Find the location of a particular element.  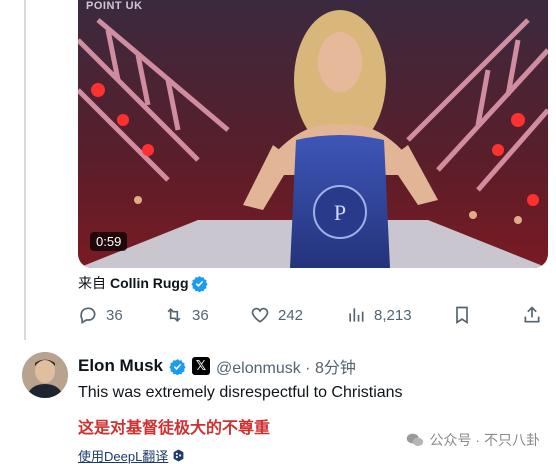

source-prefix: 来自 is located at coordinates (92, 283).